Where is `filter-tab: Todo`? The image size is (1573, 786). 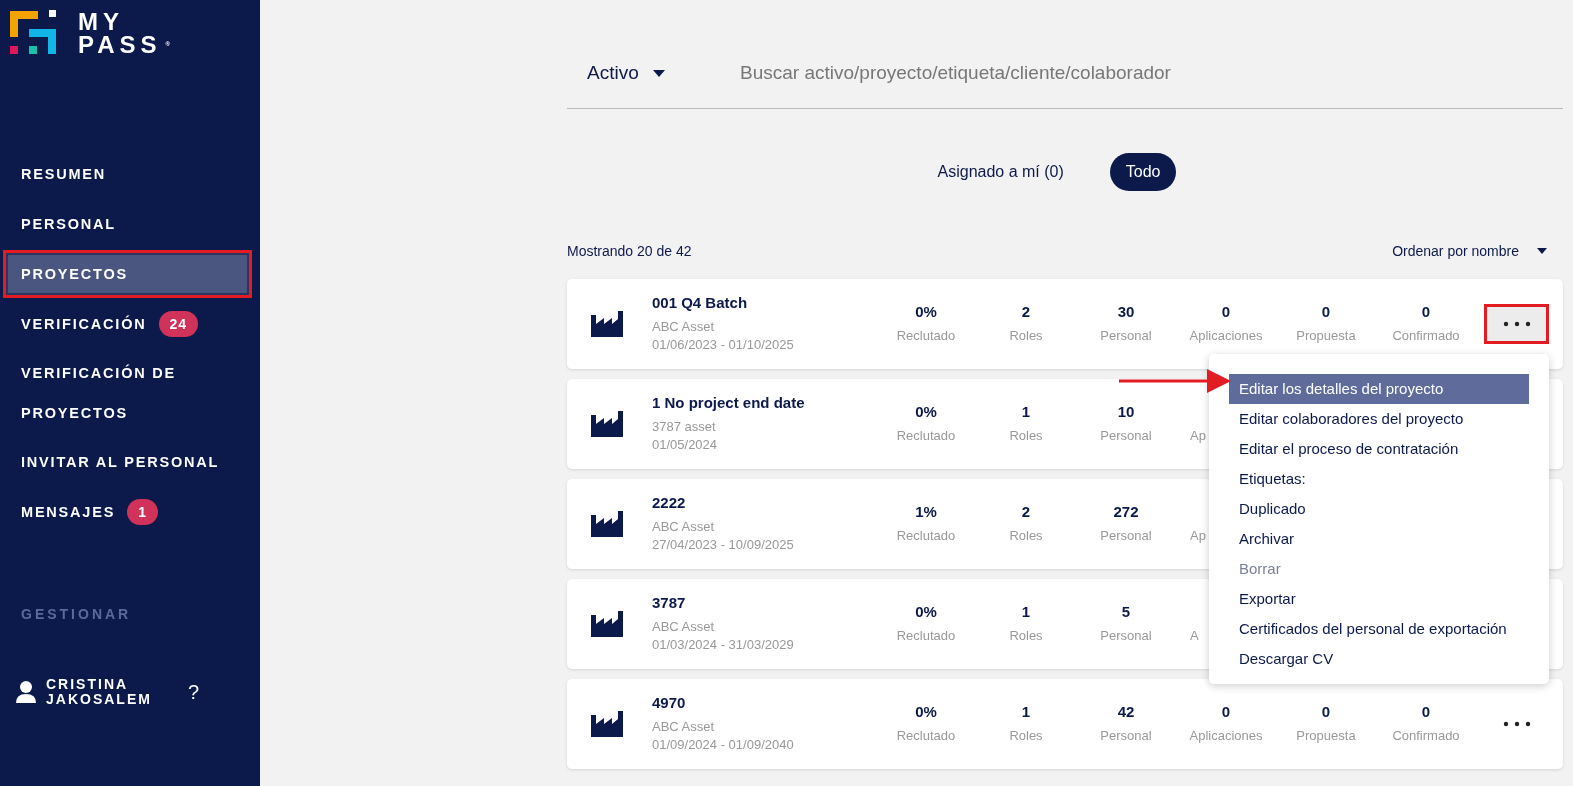 filter-tab: Todo is located at coordinates (1143, 172).